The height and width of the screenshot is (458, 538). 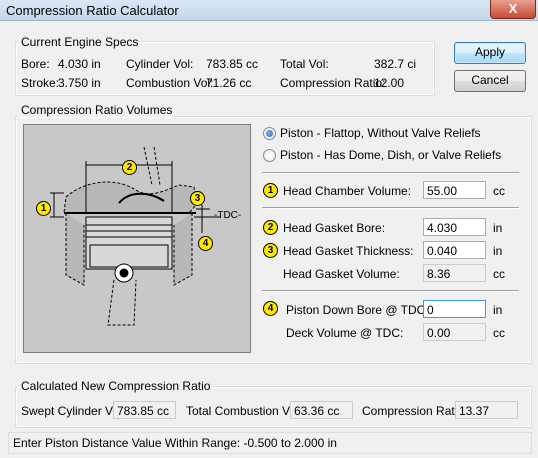 I want to click on close-button: X, so click(x=513, y=9).